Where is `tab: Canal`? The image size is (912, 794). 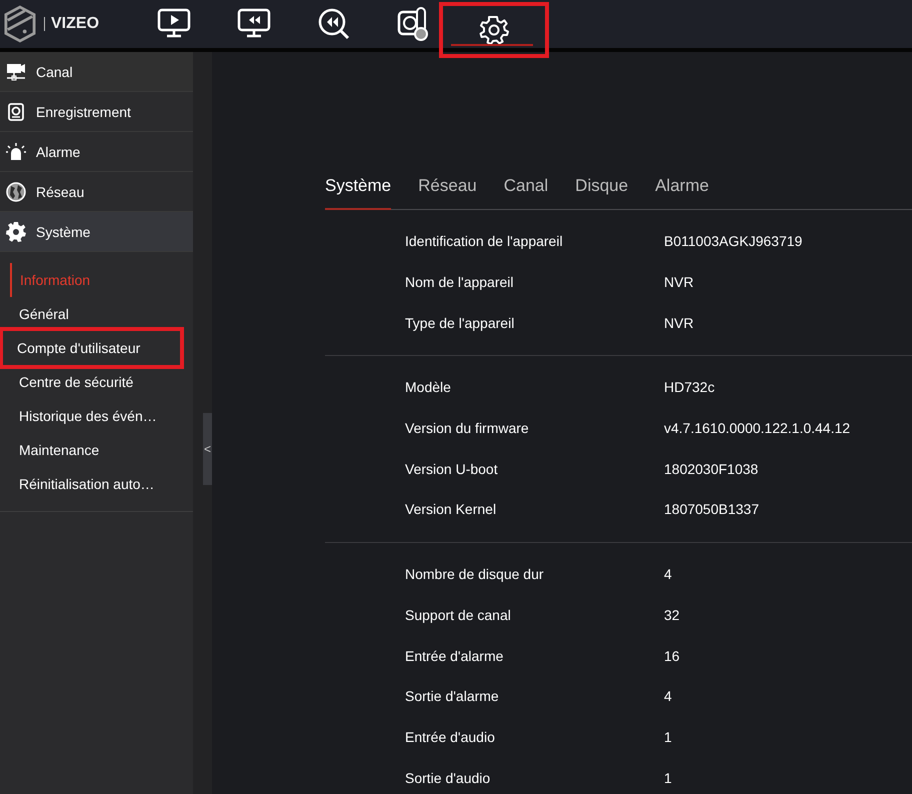
tab: Canal is located at coordinates (526, 193).